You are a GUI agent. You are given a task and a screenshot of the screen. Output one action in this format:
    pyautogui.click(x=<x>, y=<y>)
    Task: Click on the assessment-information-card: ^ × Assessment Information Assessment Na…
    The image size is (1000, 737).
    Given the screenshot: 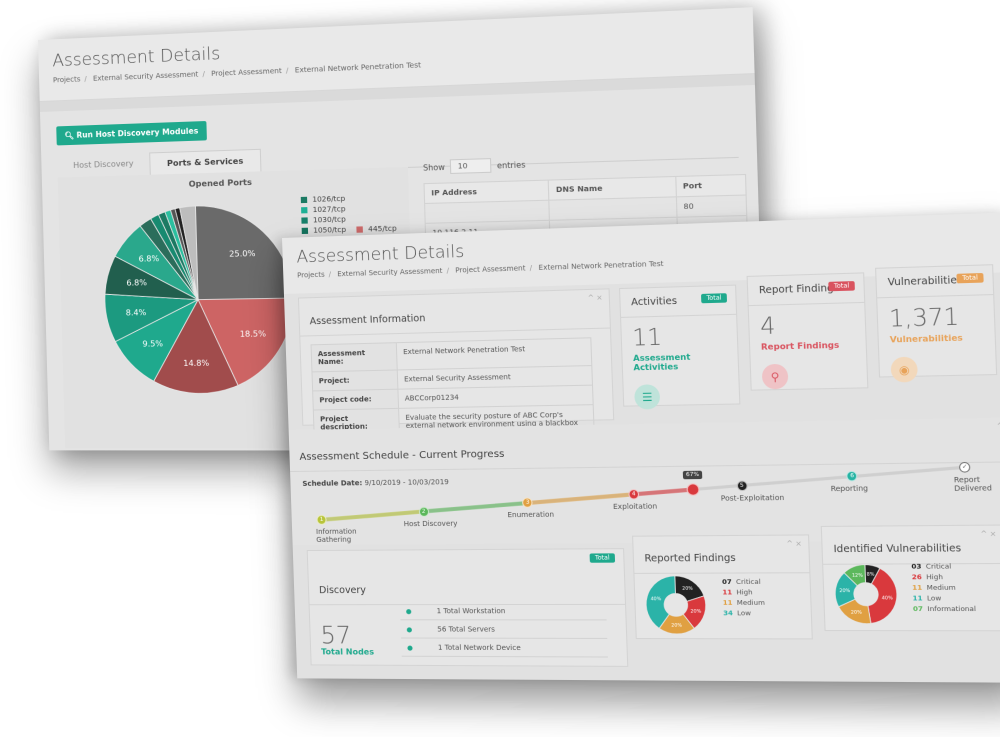 What is the action you would take?
    pyautogui.click(x=456, y=367)
    